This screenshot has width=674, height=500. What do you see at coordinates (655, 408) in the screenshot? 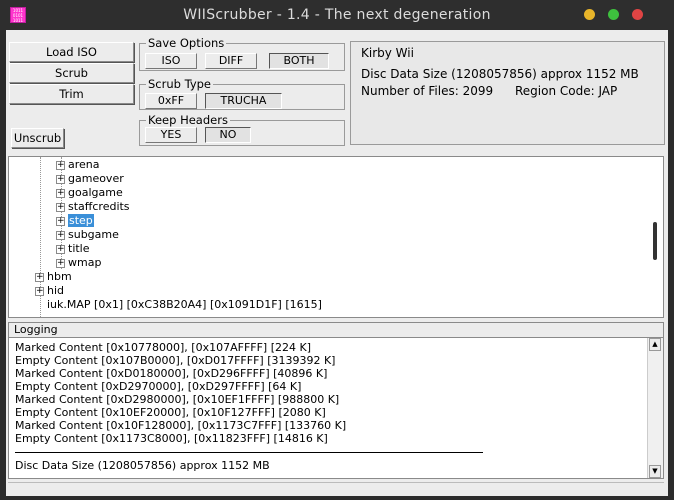
I see `log-scrollbar: ▲ ▼` at bounding box center [655, 408].